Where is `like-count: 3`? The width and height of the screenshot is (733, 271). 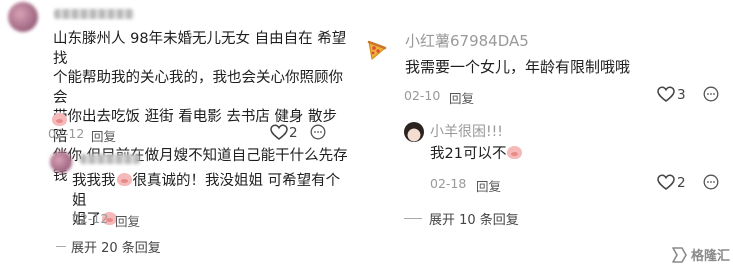 like-count: 3 is located at coordinates (681, 95).